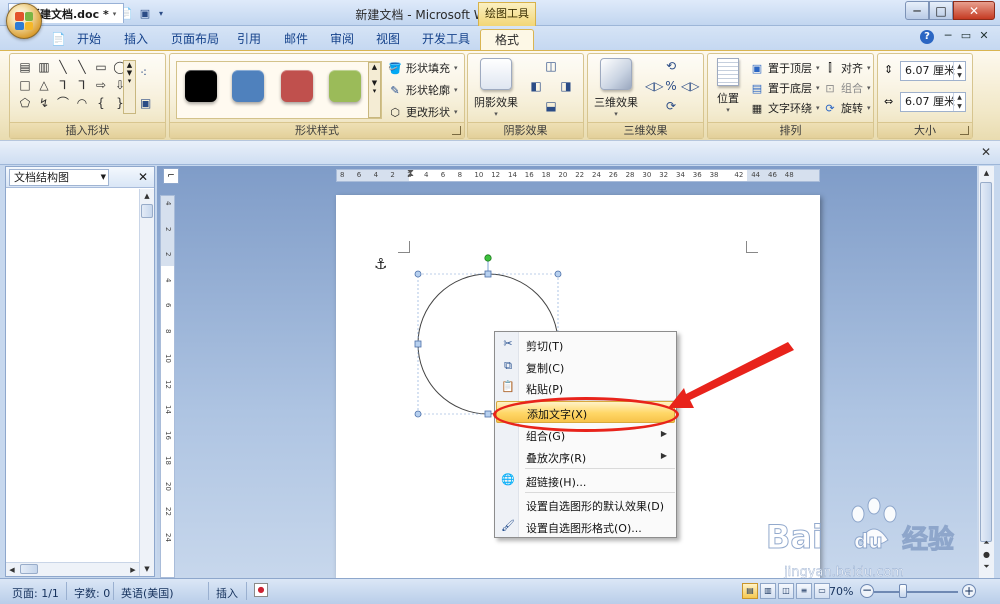 This screenshot has width=1000, height=604. I want to click on document-scroll-thumb, so click(986, 362).